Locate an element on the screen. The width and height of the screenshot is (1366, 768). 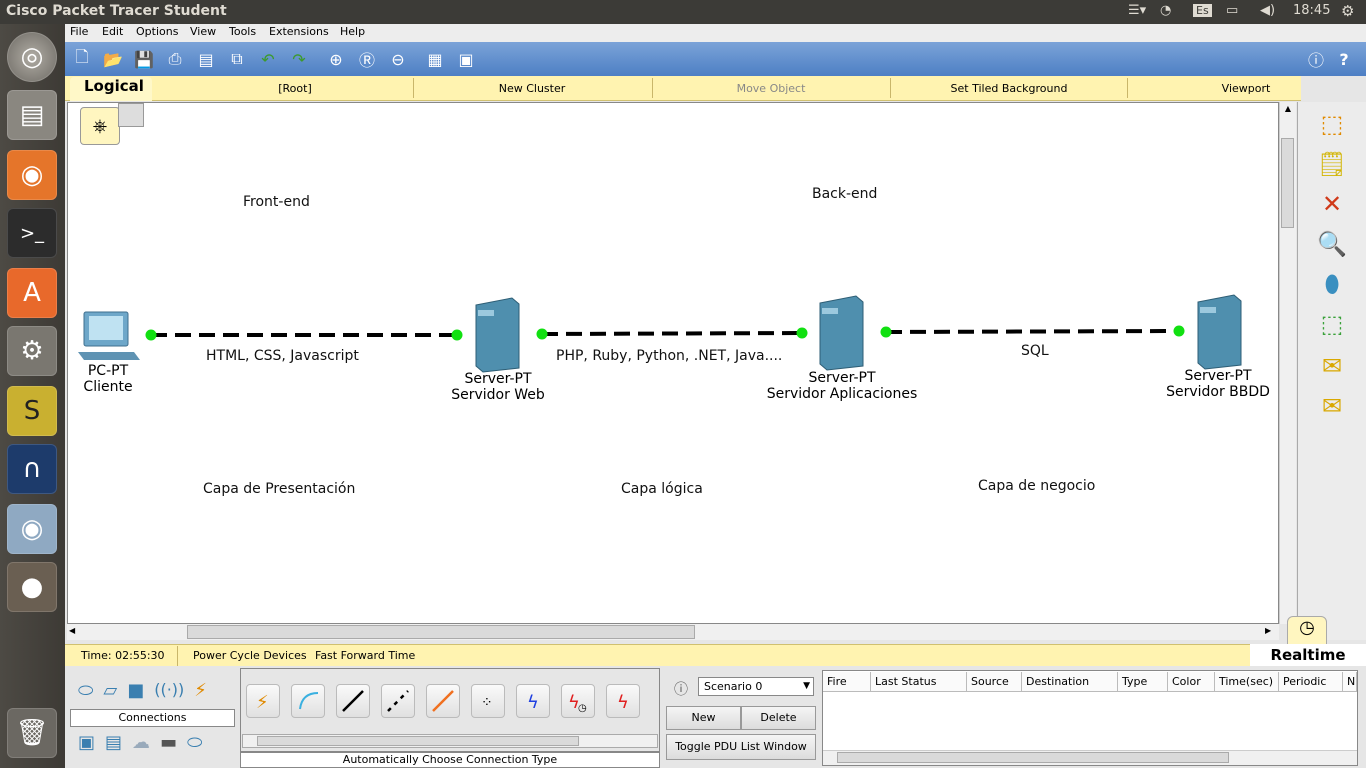
note-protocol-sql: SQL is located at coordinates (1035, 351).